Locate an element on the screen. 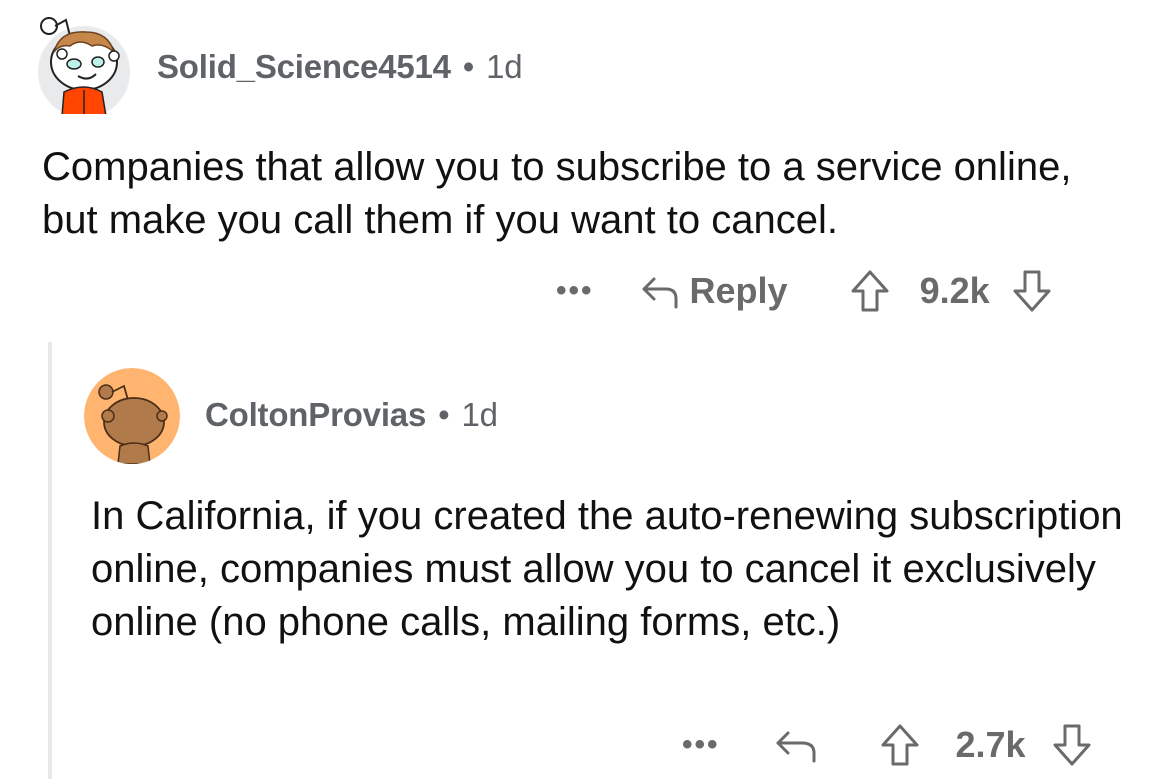 The image size is (1170, 779). username: ColtonProvias is located at coordinates (315, 414).